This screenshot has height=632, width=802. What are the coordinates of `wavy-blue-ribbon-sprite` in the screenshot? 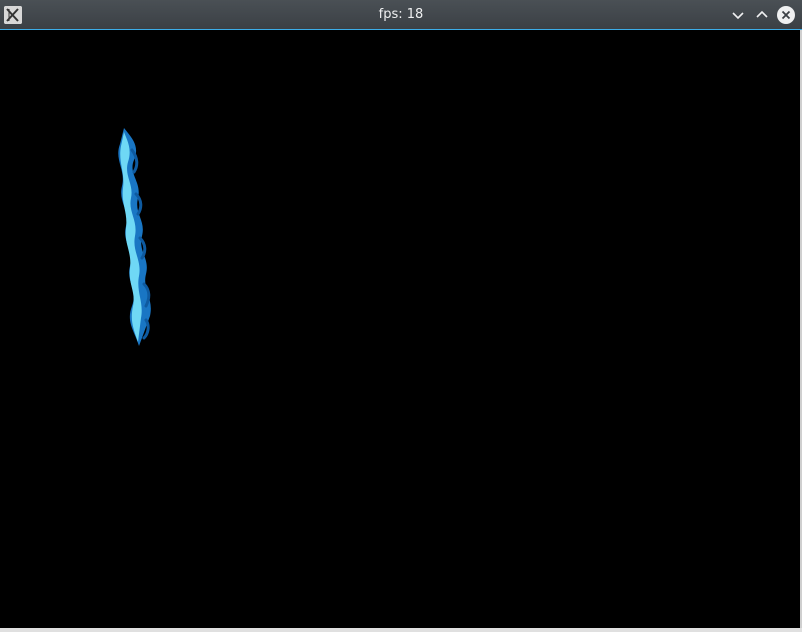 It's located at (134, 237).